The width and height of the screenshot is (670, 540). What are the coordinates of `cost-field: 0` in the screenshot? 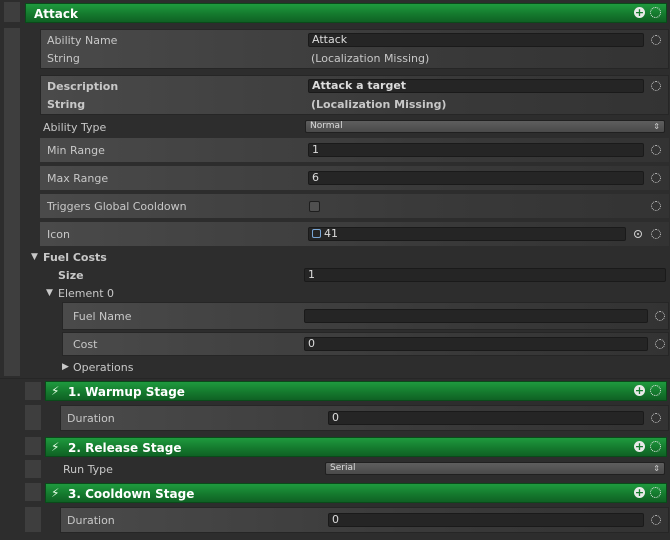 It's located at (476, 344).